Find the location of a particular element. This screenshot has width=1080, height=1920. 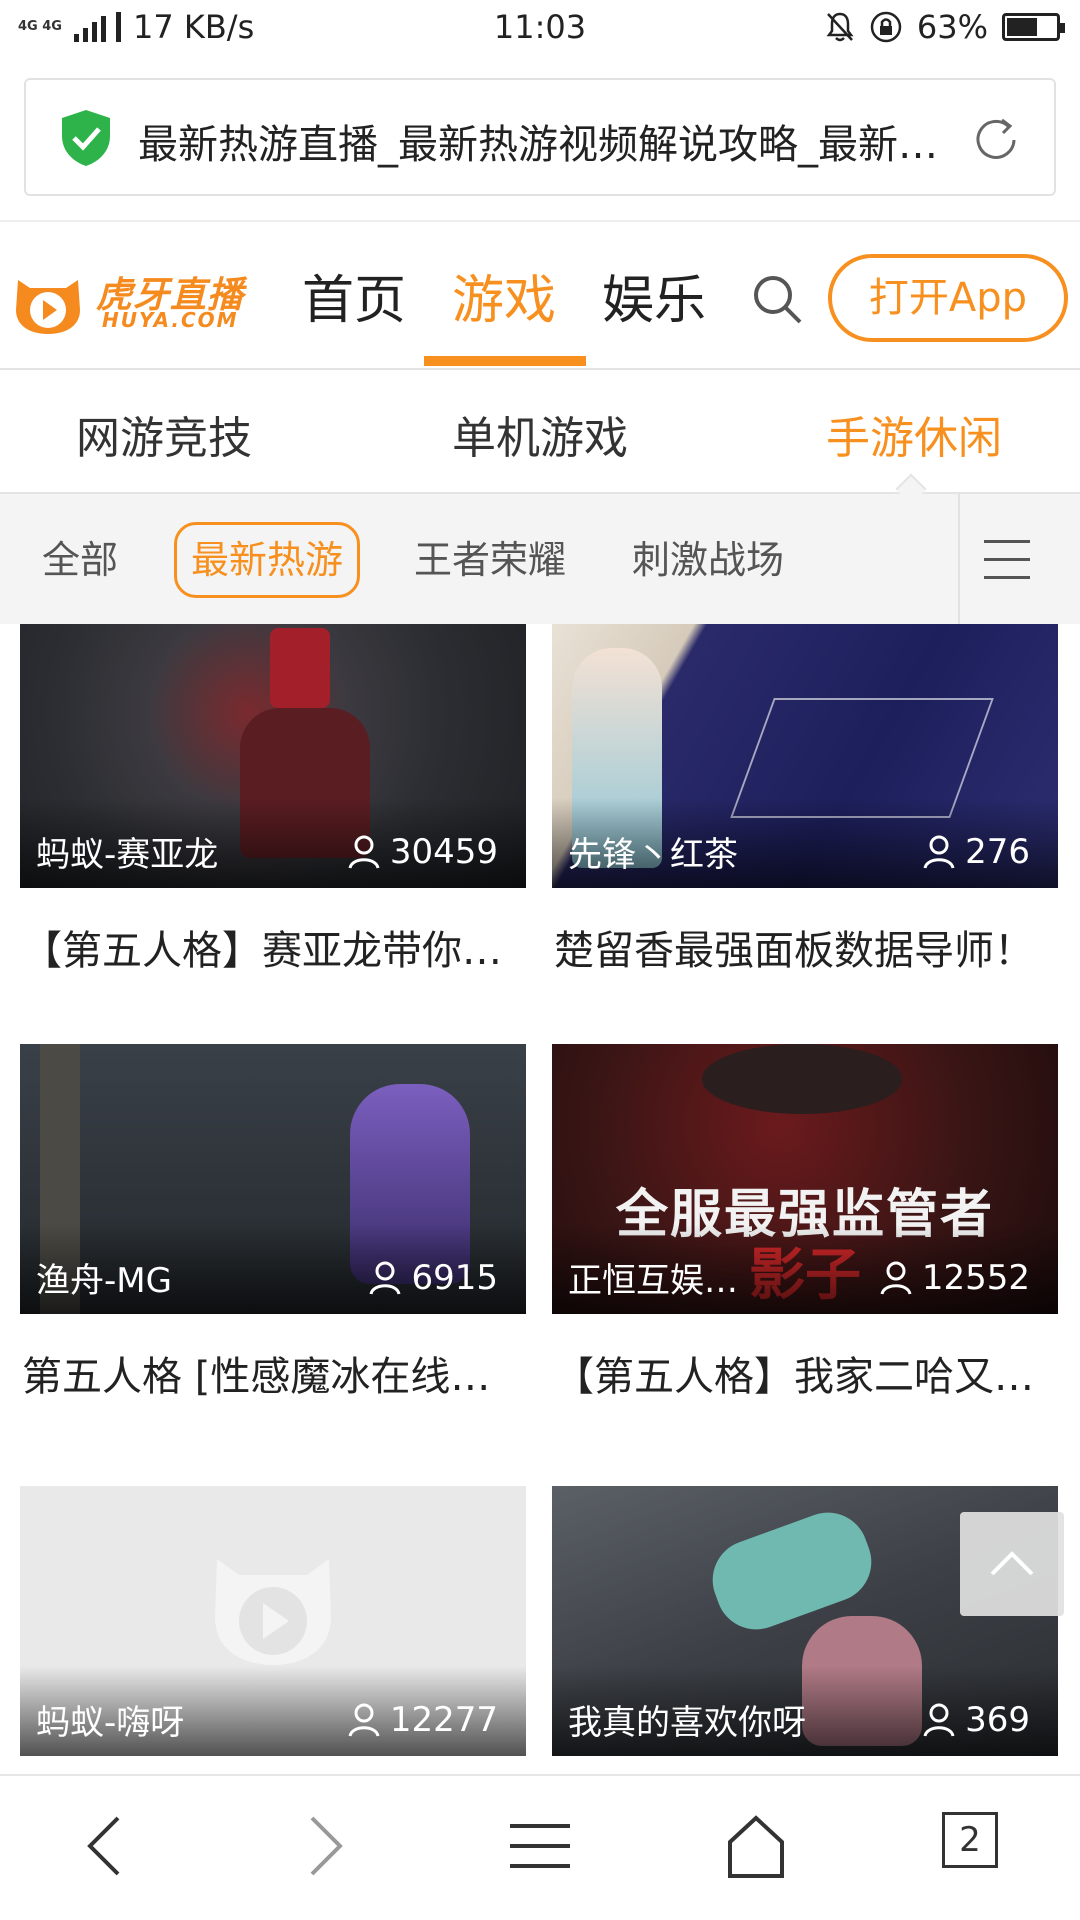

huya-logo: 虎牙直播 HUYA.COM is located at coordinates (135, 304).